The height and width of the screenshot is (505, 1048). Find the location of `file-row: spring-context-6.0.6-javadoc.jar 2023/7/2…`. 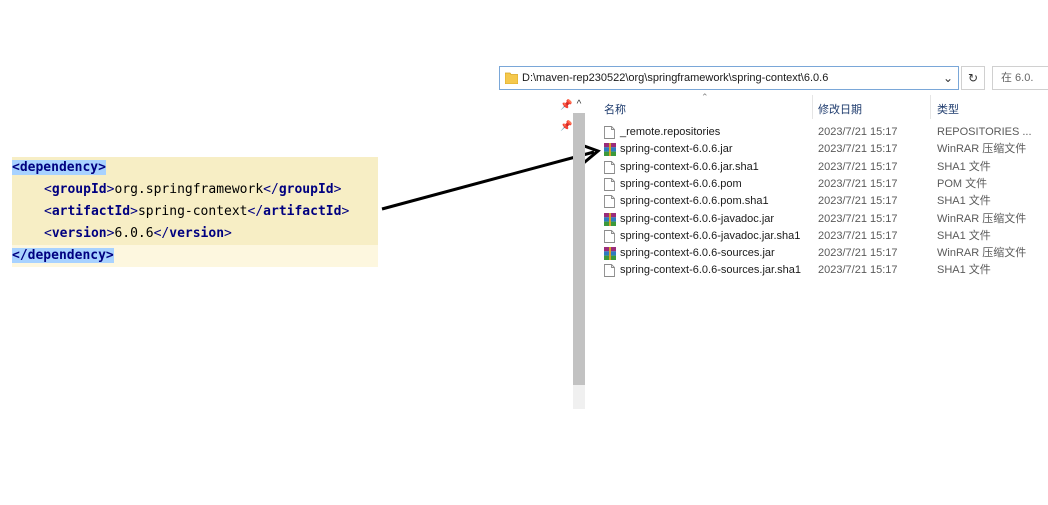

file-row: spring-context-6.0.6-javadoc.jar 2023/7/2… is located at coordinates (815, 219).